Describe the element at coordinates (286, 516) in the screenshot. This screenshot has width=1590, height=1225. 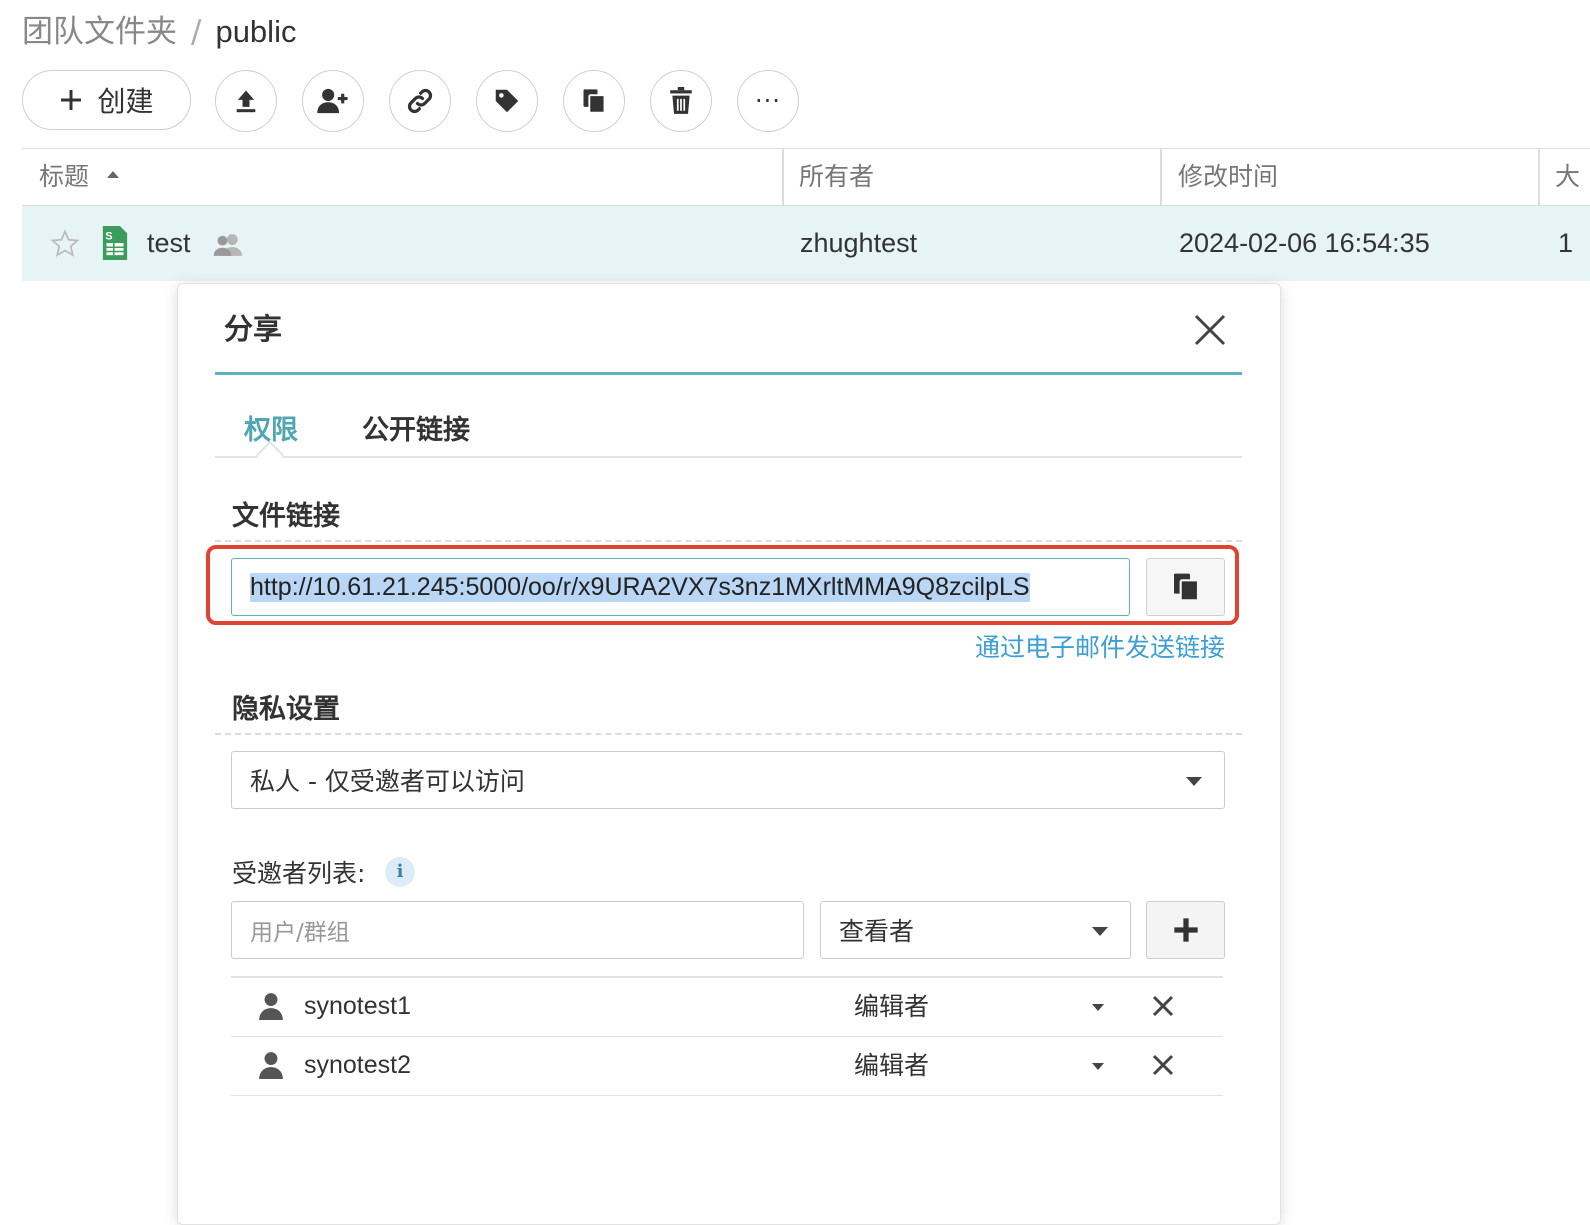
I see `file-link-heading: 文件链接` at that location.